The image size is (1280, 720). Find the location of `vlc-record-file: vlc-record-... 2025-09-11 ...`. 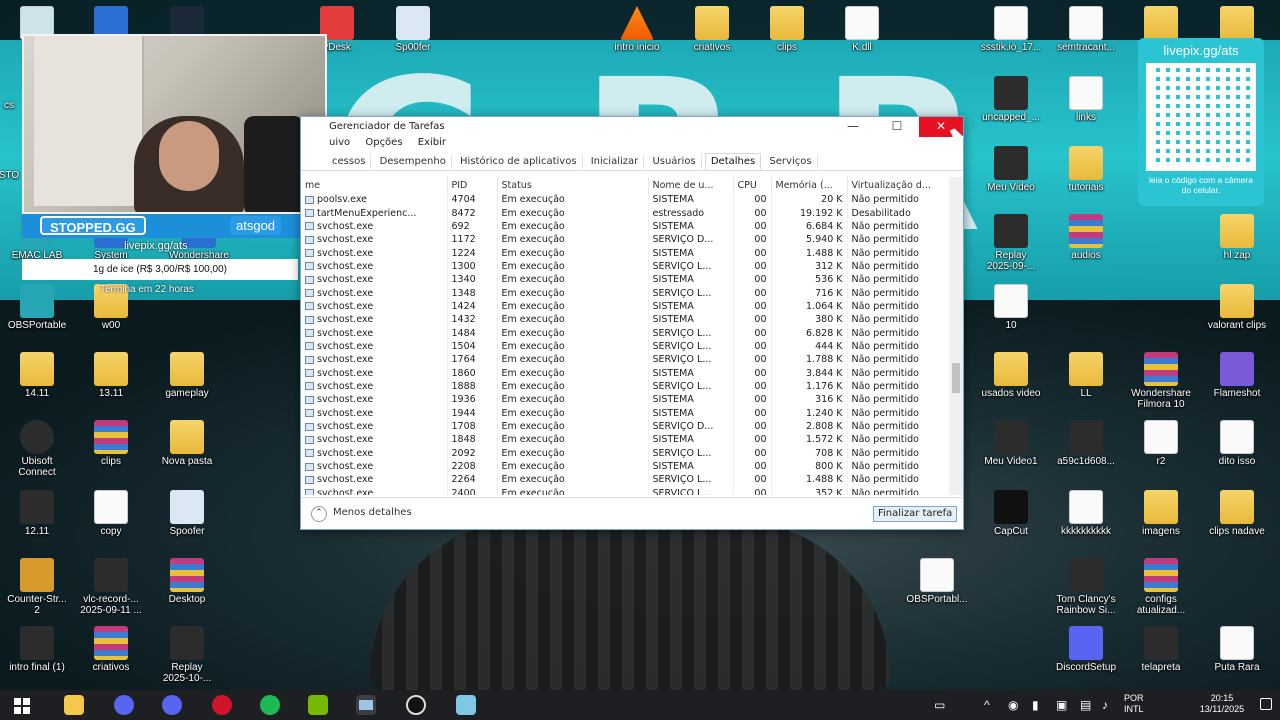

vlc-record-file: vlc-record-... 2025-09-11 ... is located at coordinates (111, 587).